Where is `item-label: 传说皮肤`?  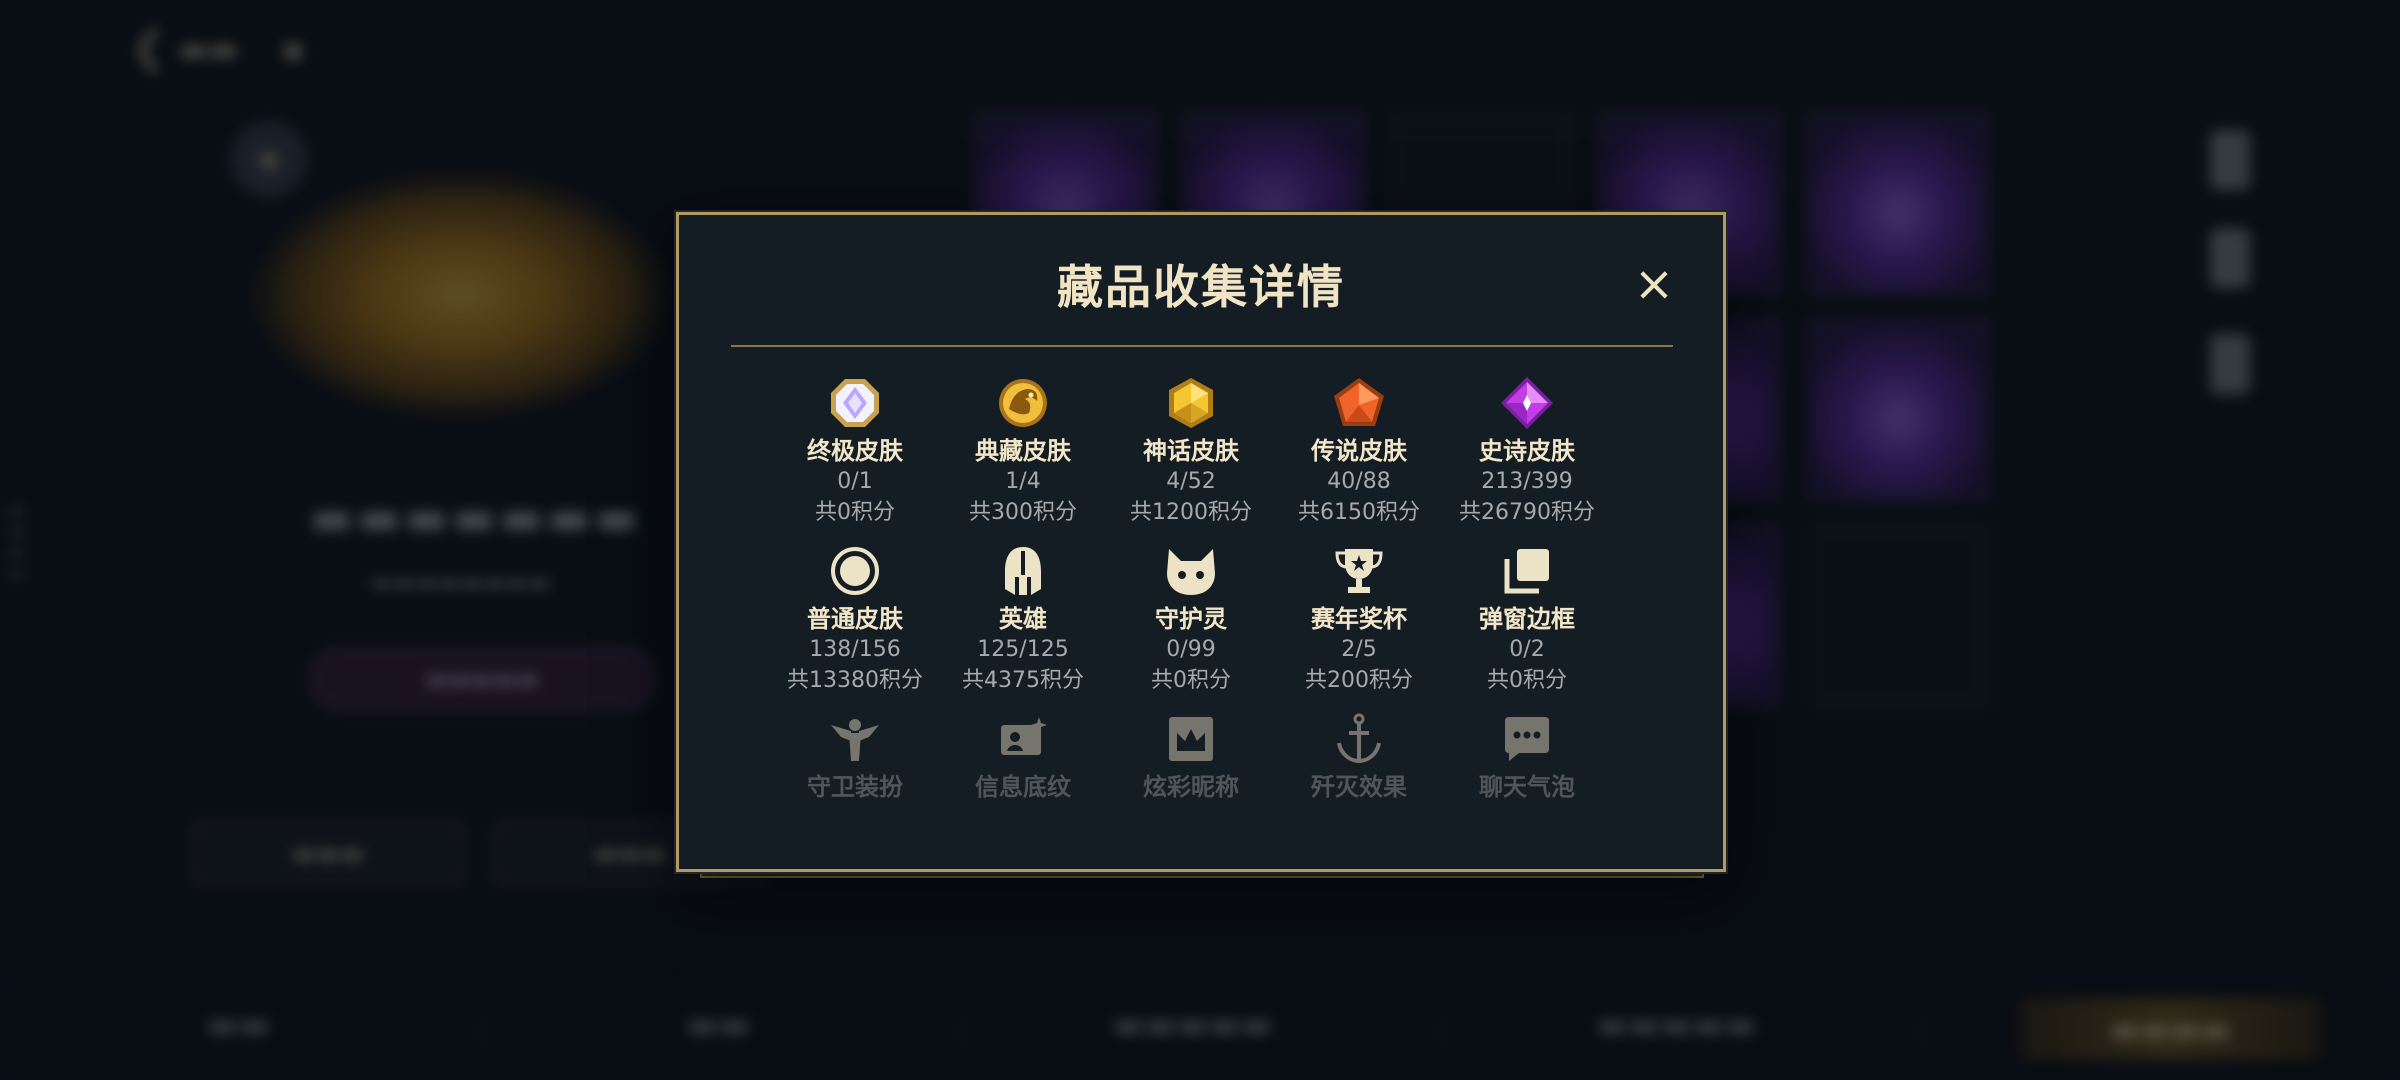
item-label: 传说皮肤 is located at coordinates (1359, 451).